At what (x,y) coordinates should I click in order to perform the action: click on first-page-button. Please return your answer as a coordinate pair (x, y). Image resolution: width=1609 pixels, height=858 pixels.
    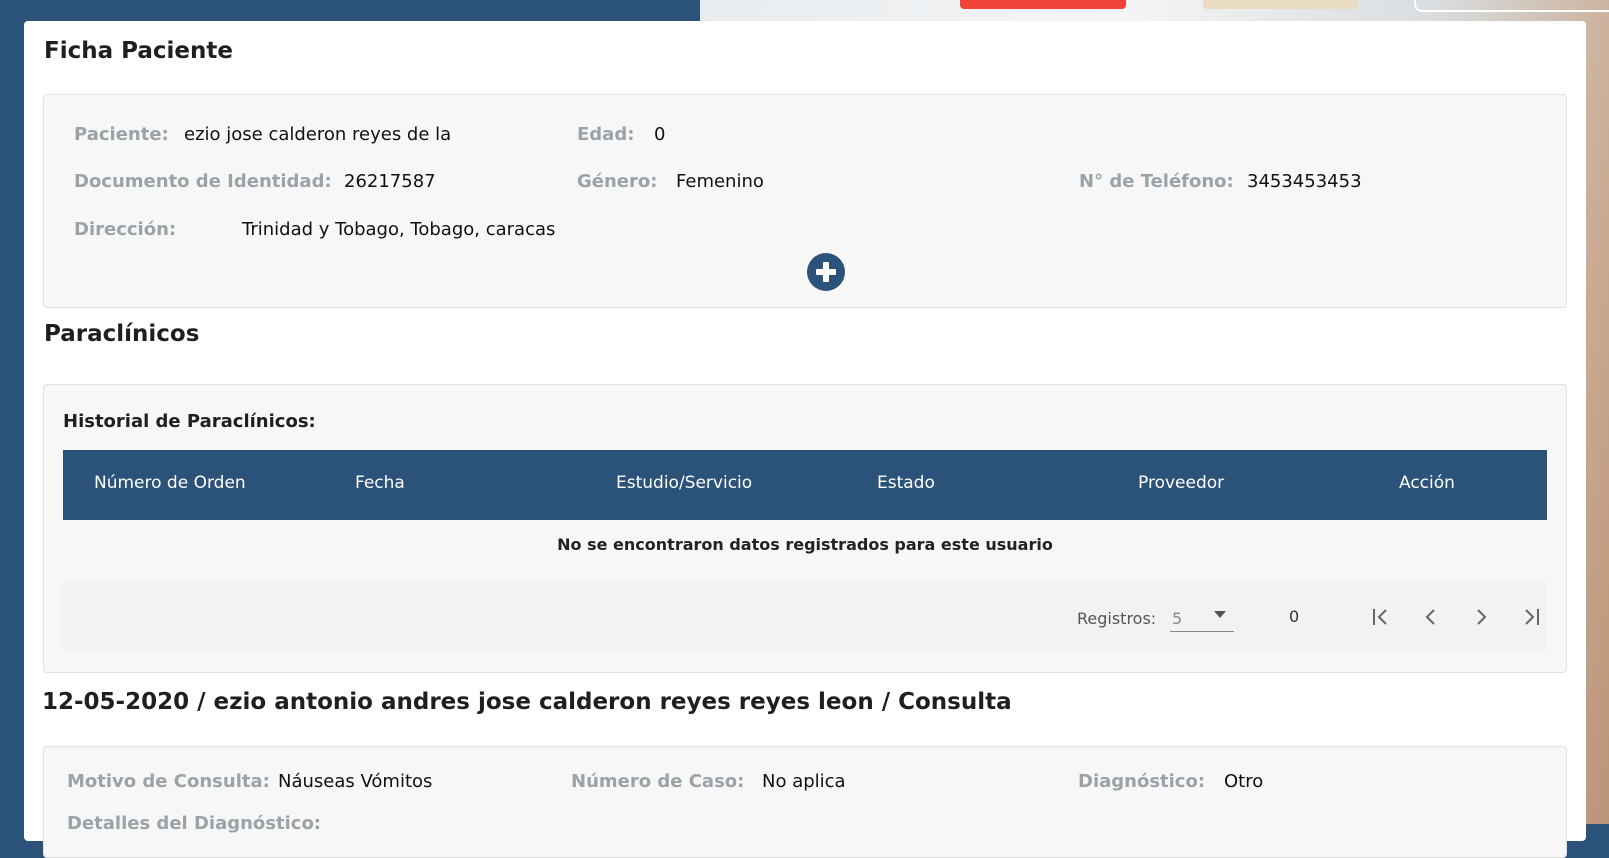
    Looking at the image, I should click on (1381, 617).